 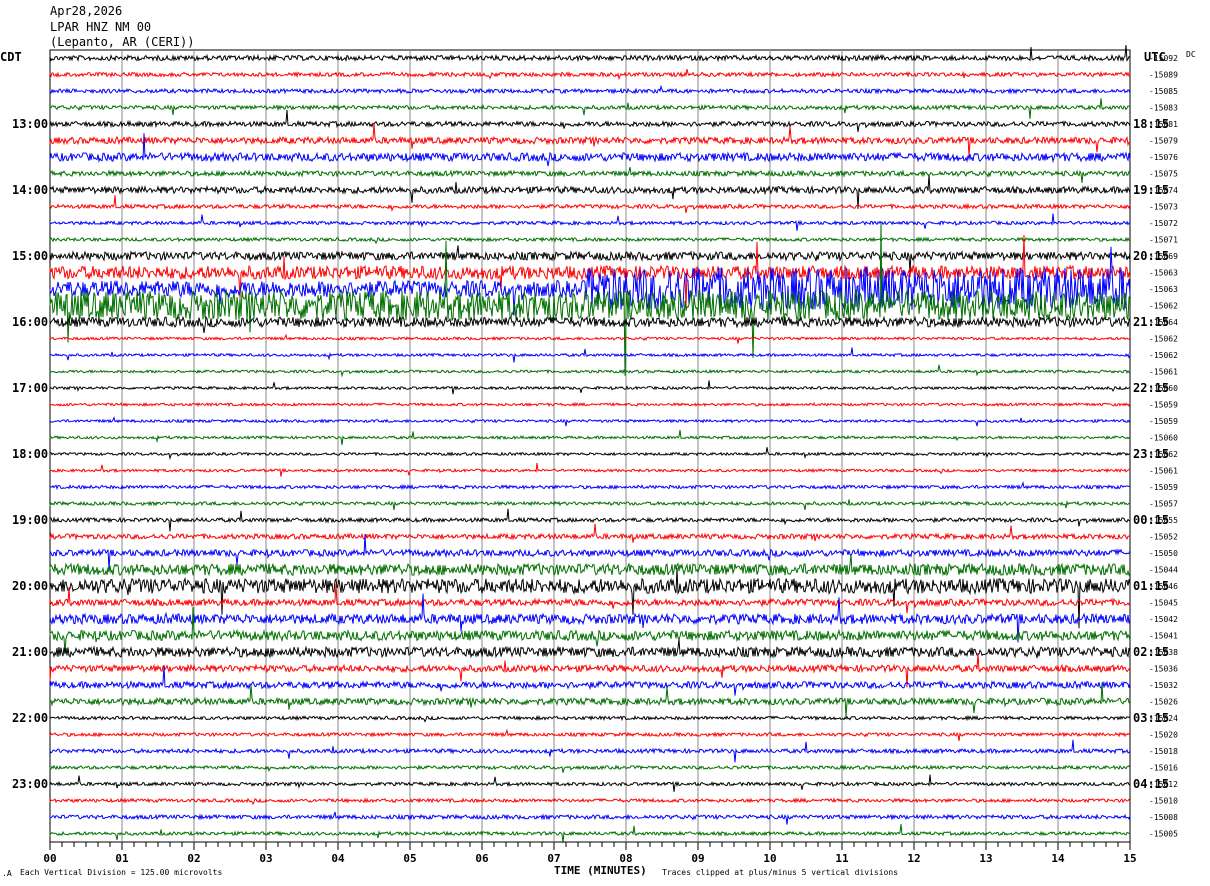 What do you see at coordinates (49, 858) in the screenshot?
I see `x-tick-label: 00` at bounding box center [49, 858].